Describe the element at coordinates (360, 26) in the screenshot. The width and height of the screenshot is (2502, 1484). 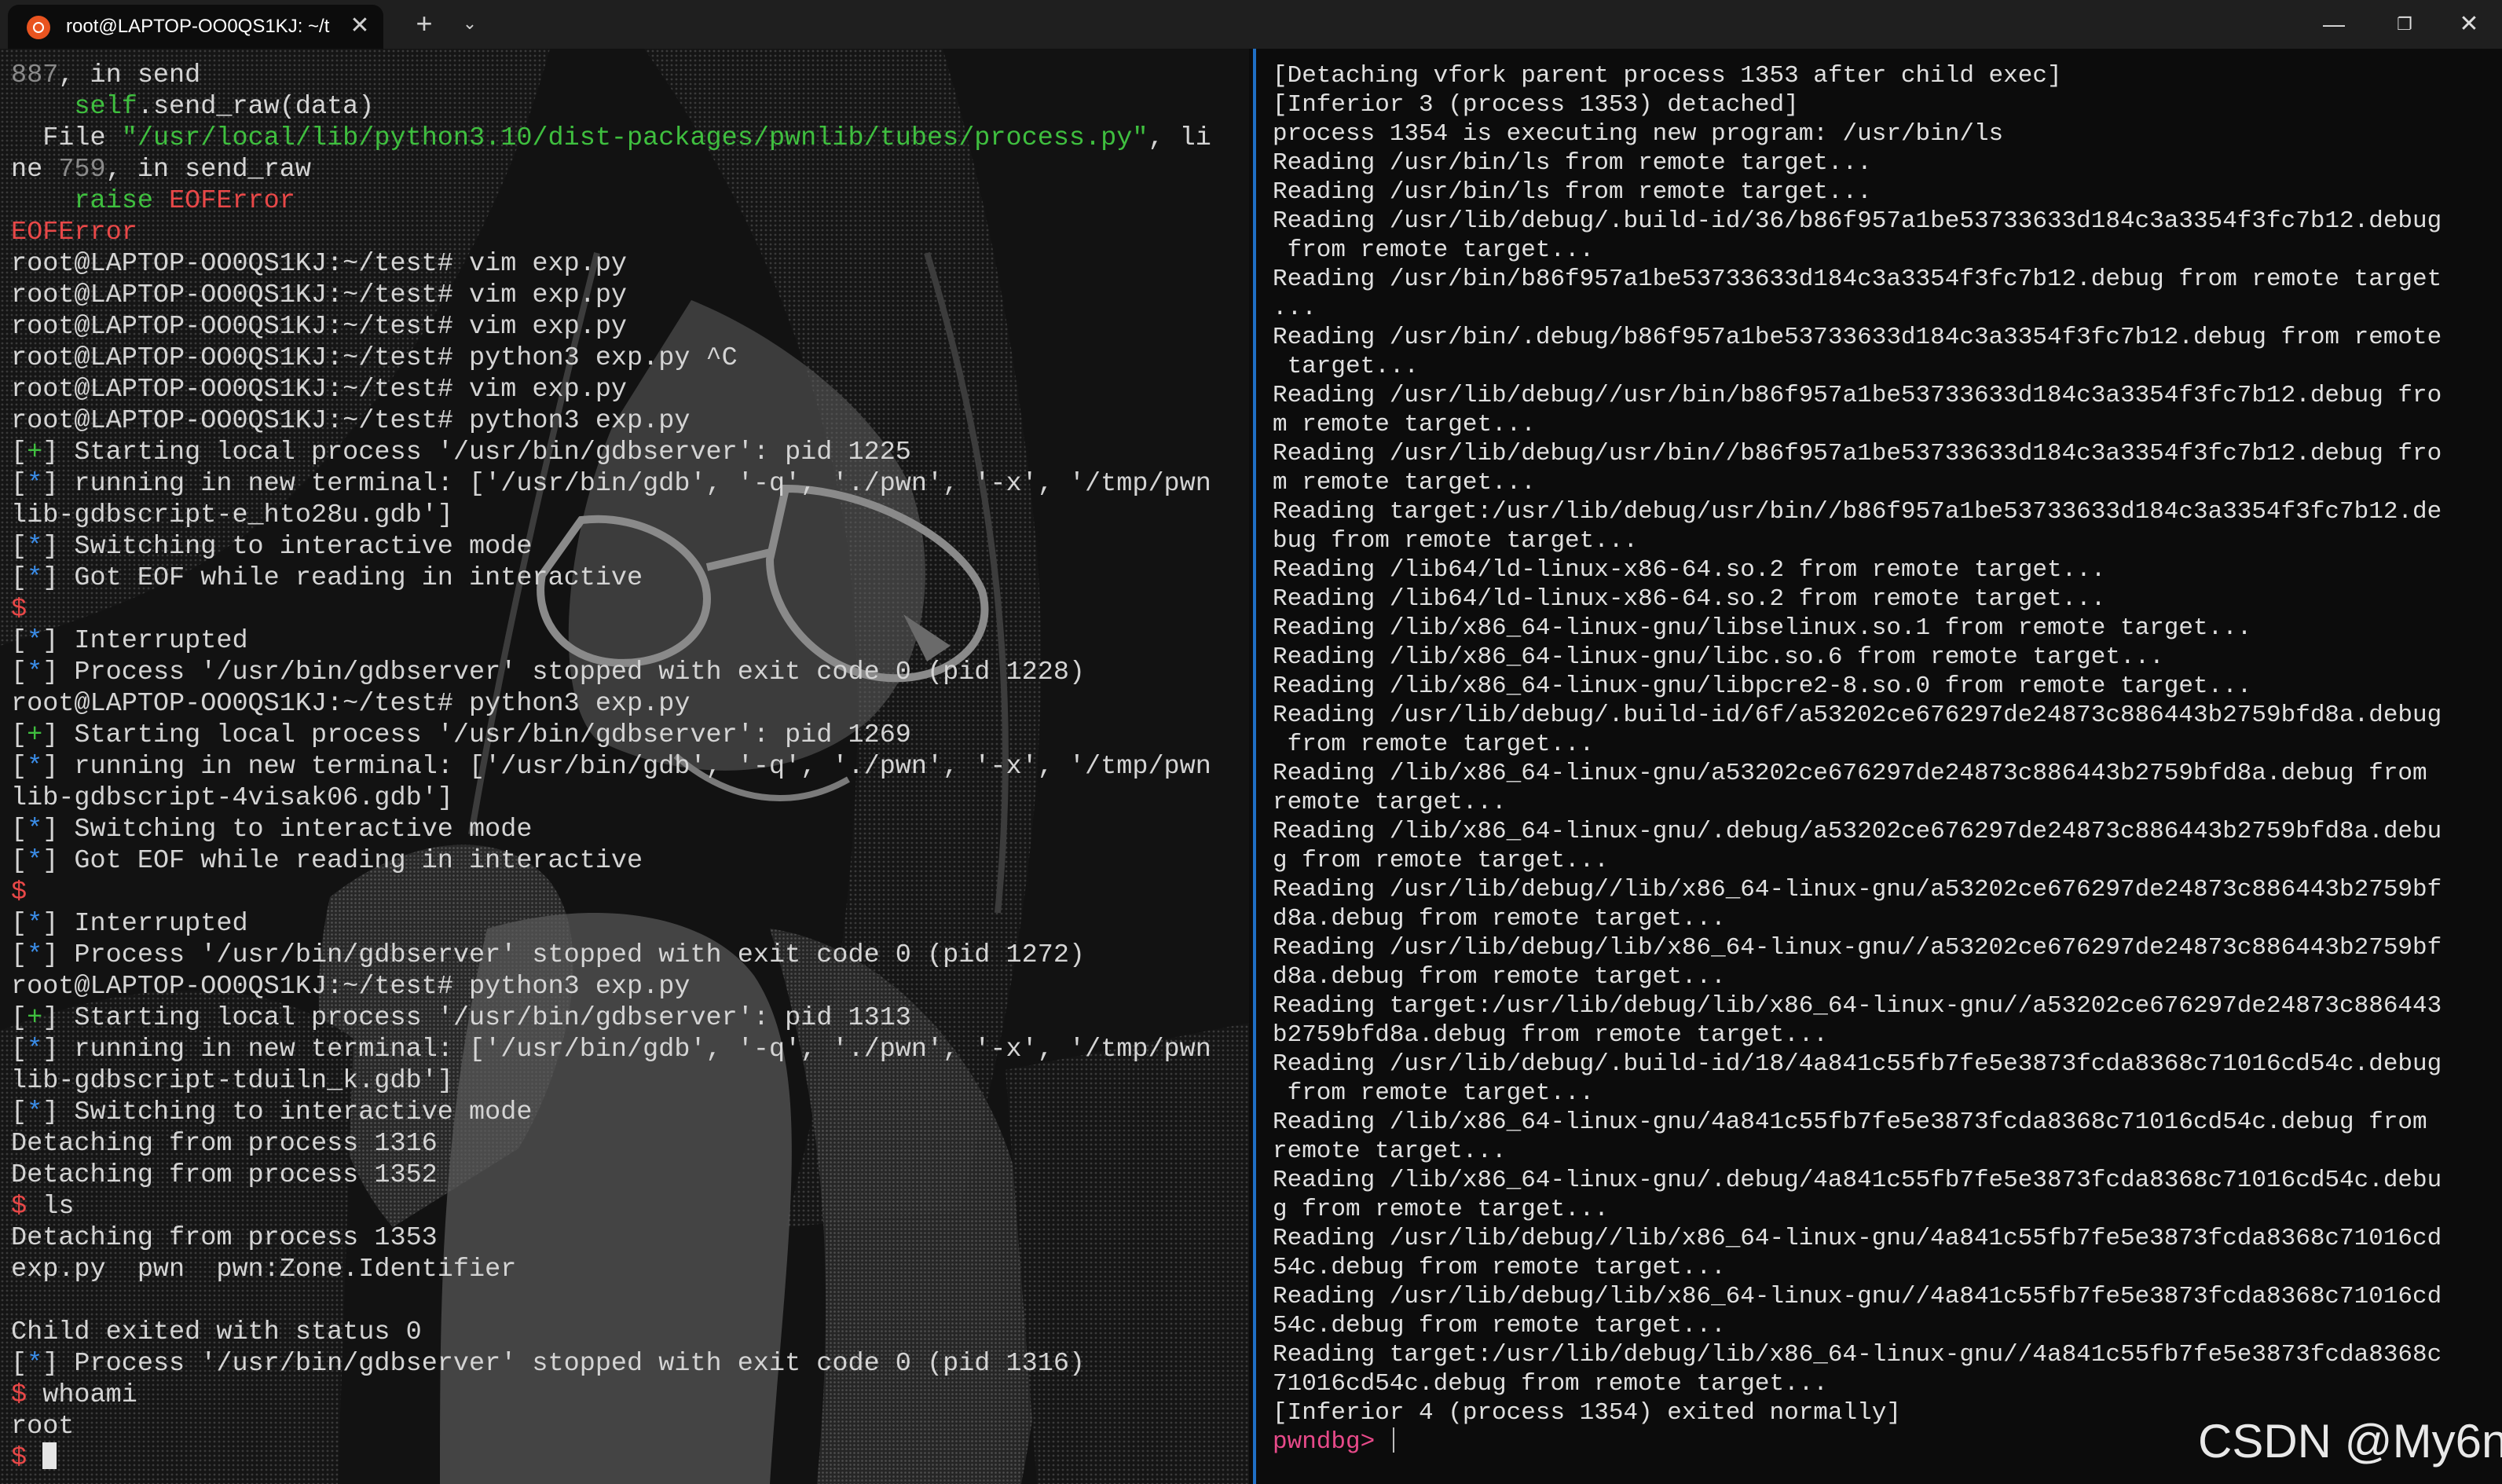
I see `tab-close-icon: ✕` at that location.